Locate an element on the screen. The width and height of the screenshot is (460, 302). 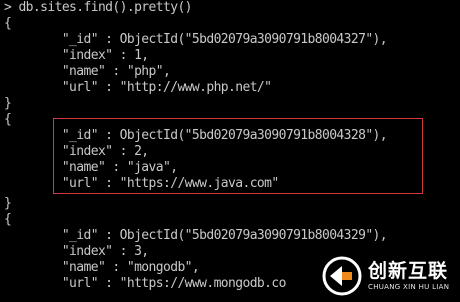
watermark-logo: 创新互联 CHUANG XIN HU LIAN is located at coordinates (388, 276).